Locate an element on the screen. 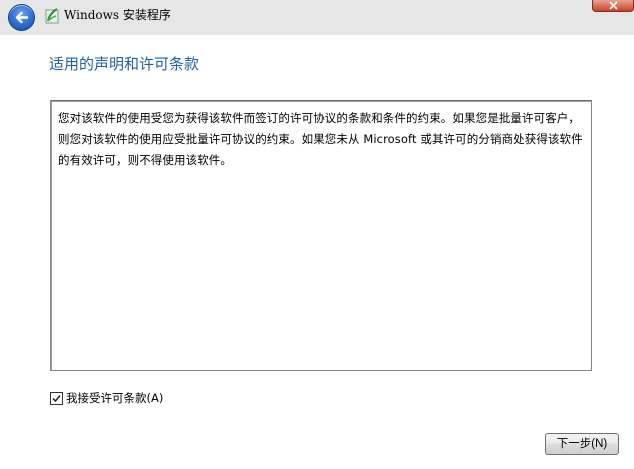 This screenshot has width=634, height=469. back-button is located at coordinates (21, 17).